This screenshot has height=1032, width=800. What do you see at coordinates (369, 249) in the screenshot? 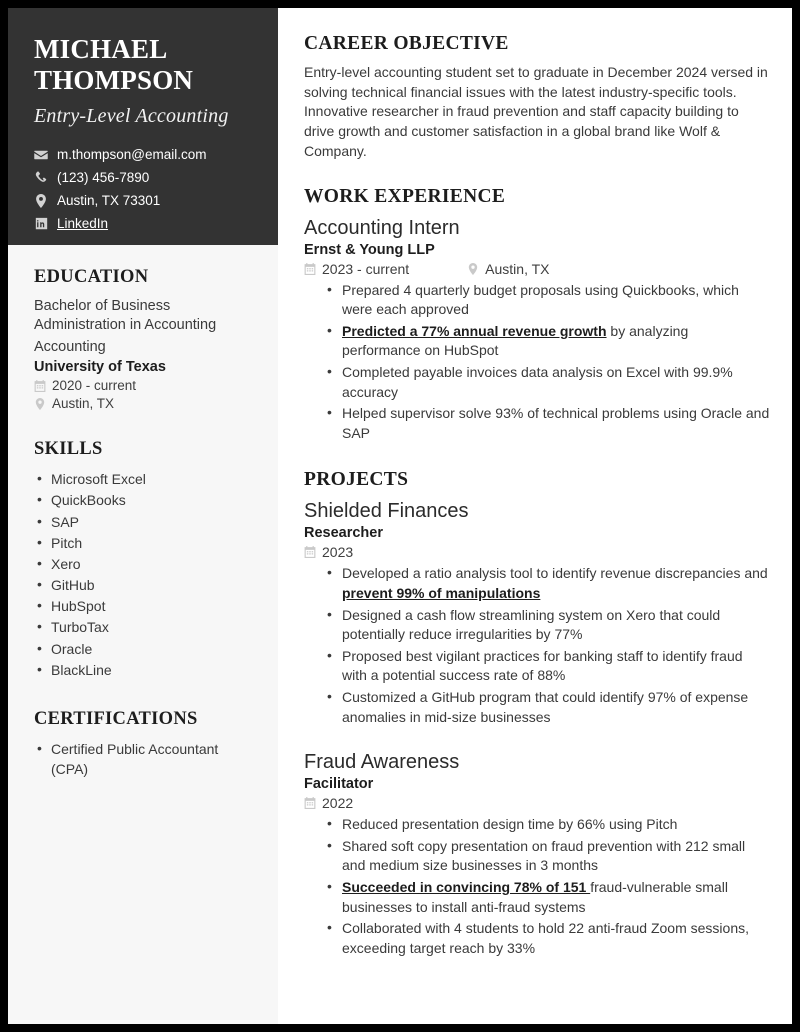
I see `work-entry-organization: Ernst & Young LLP` at bounding box center [369, 249].